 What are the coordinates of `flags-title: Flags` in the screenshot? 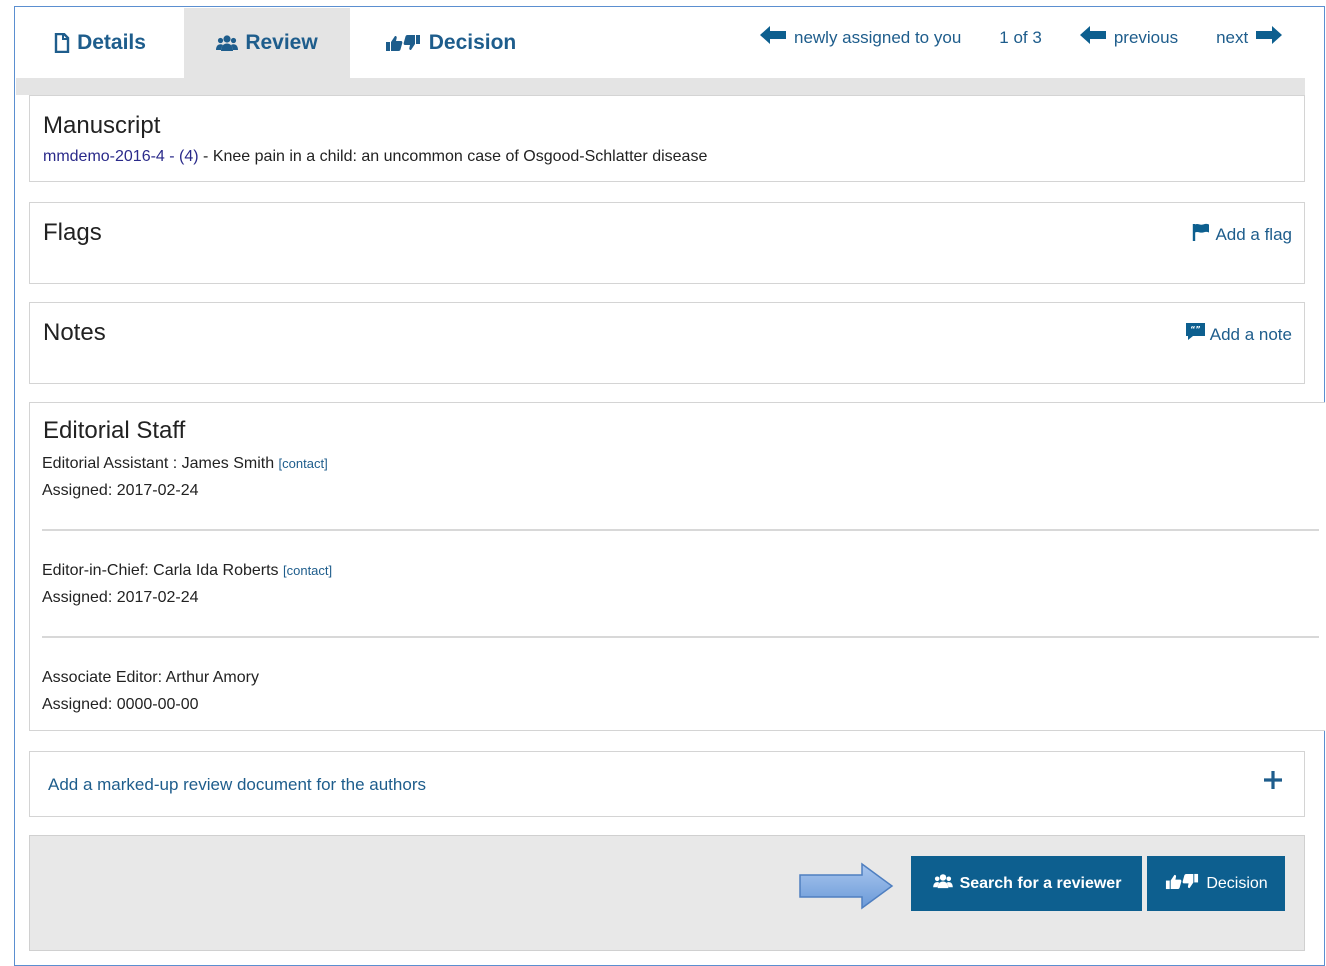 It's located at (72, 232).